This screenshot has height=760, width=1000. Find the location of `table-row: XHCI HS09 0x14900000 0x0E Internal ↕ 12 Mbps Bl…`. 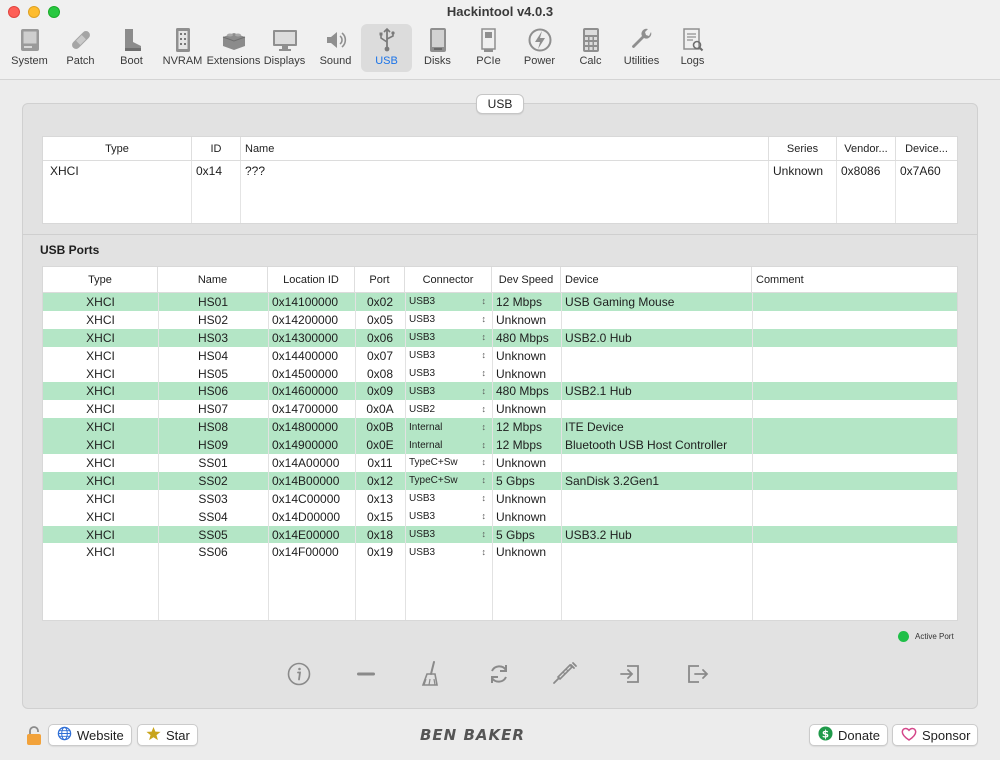

table-row: XHCI HS09 0x14900000 0x0E Internal ↕ 12 Mbps Bl… is located at coordinates (500, 445).